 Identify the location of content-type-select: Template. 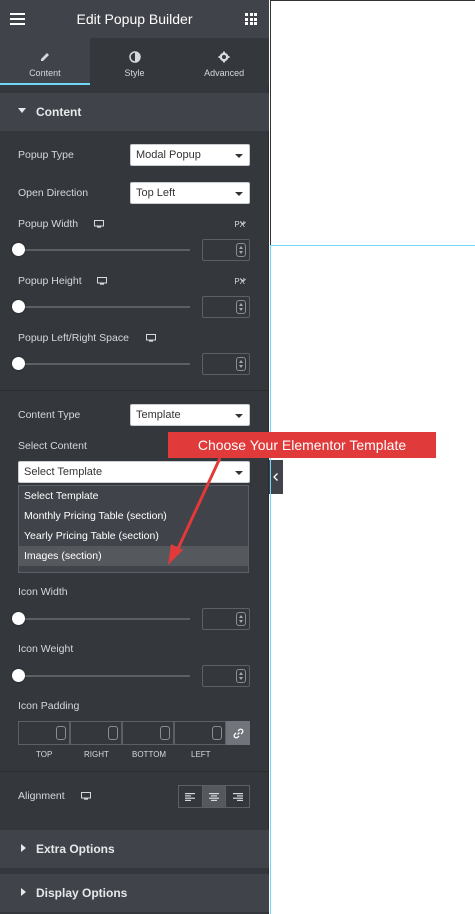
(190, 415).